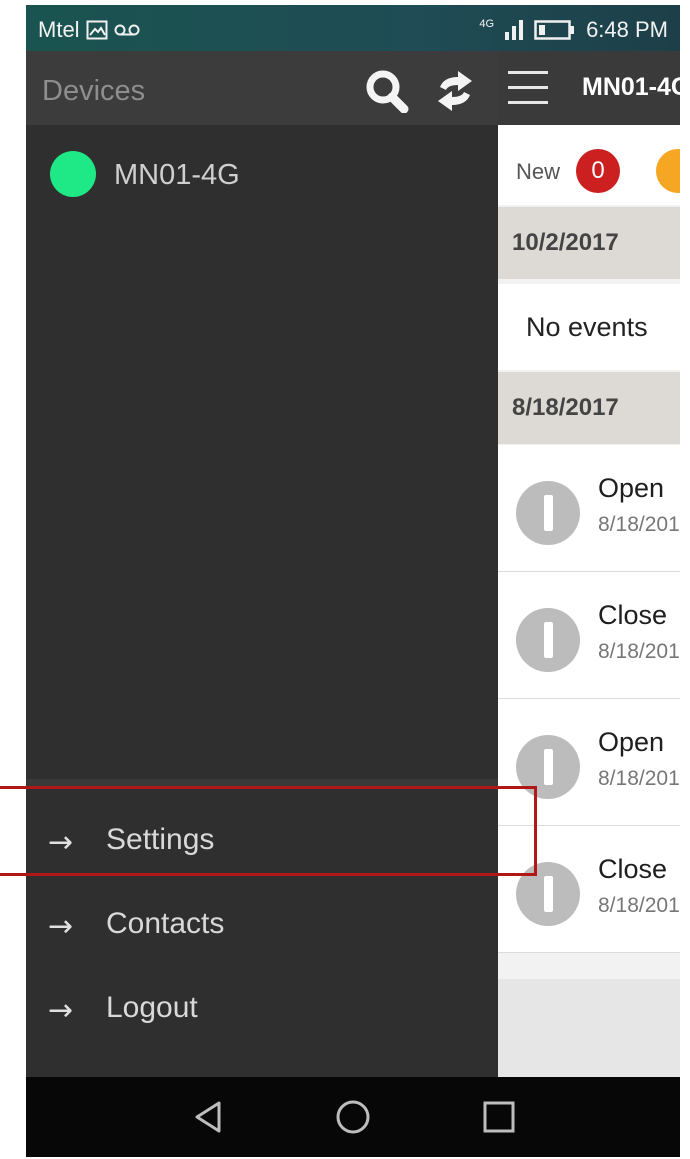  Describe the element at coordinates (353, 28) in the screenshot. I see `status-bar: Mtel 4G 6:48 PM` at that location.